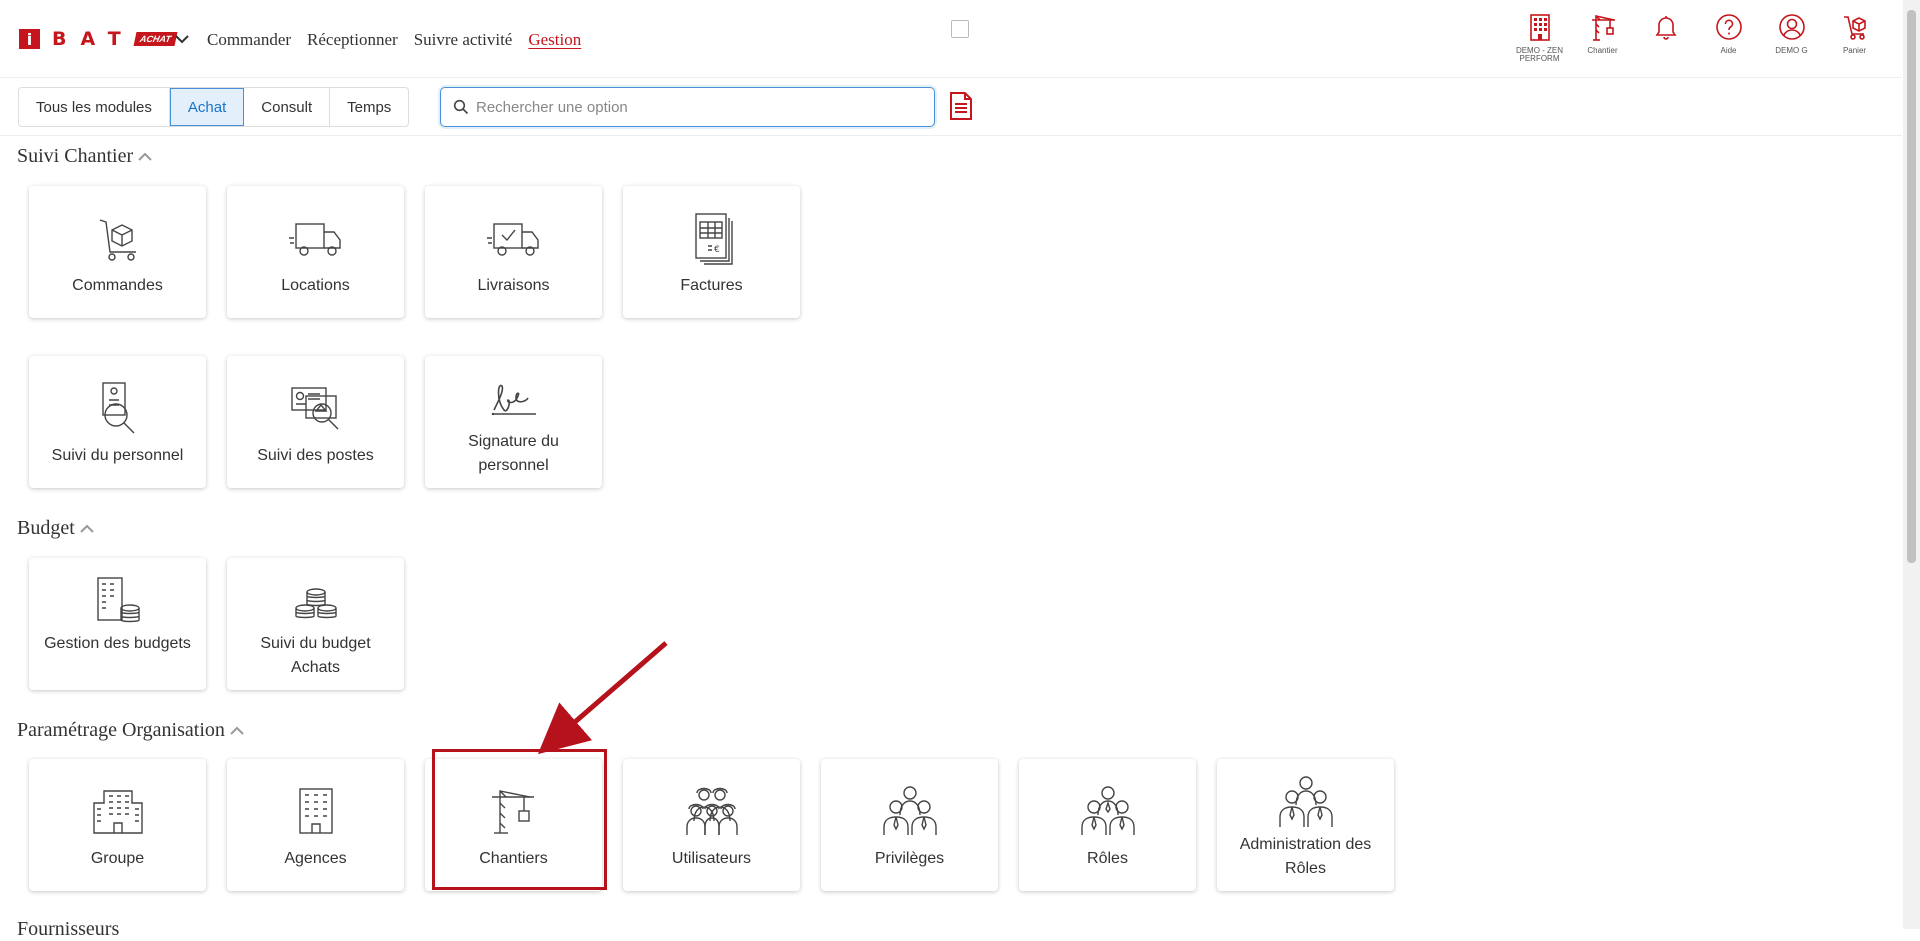 This screenshot has width=1920, height=941. What do you see at coordinates (554, 40) in the screenshot?
I see `nav-gestion: Gestion` at bounding box center [554, 40].